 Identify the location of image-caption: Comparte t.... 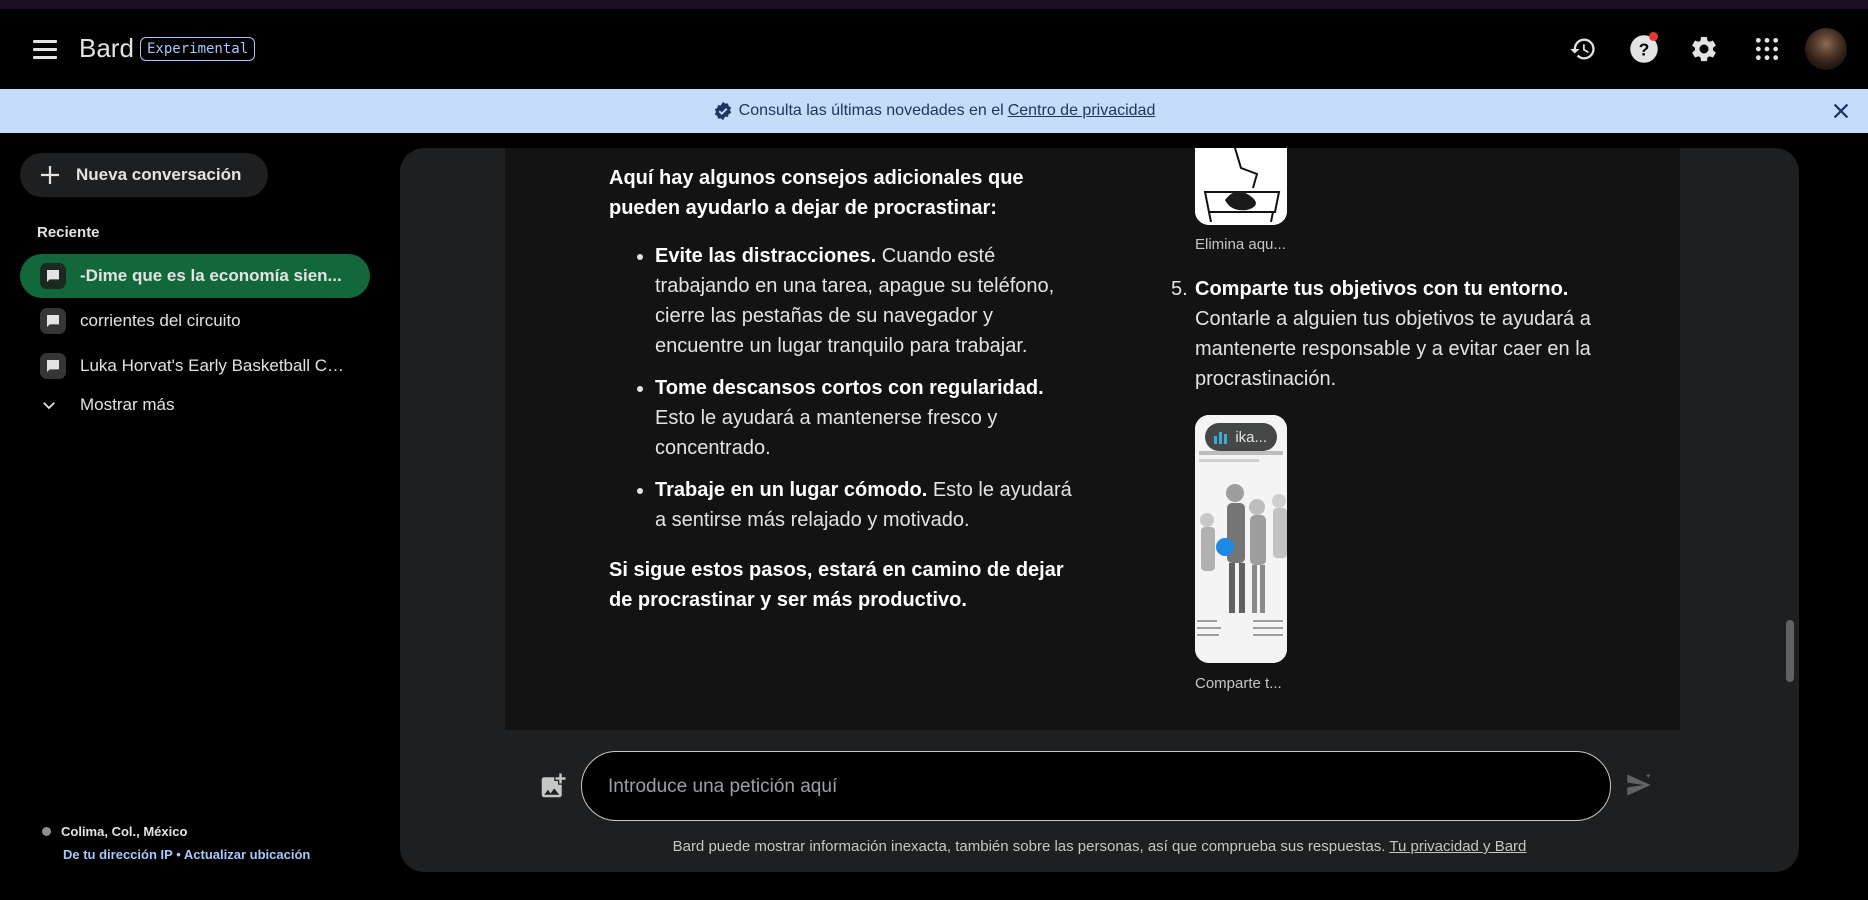
(1238, 683).